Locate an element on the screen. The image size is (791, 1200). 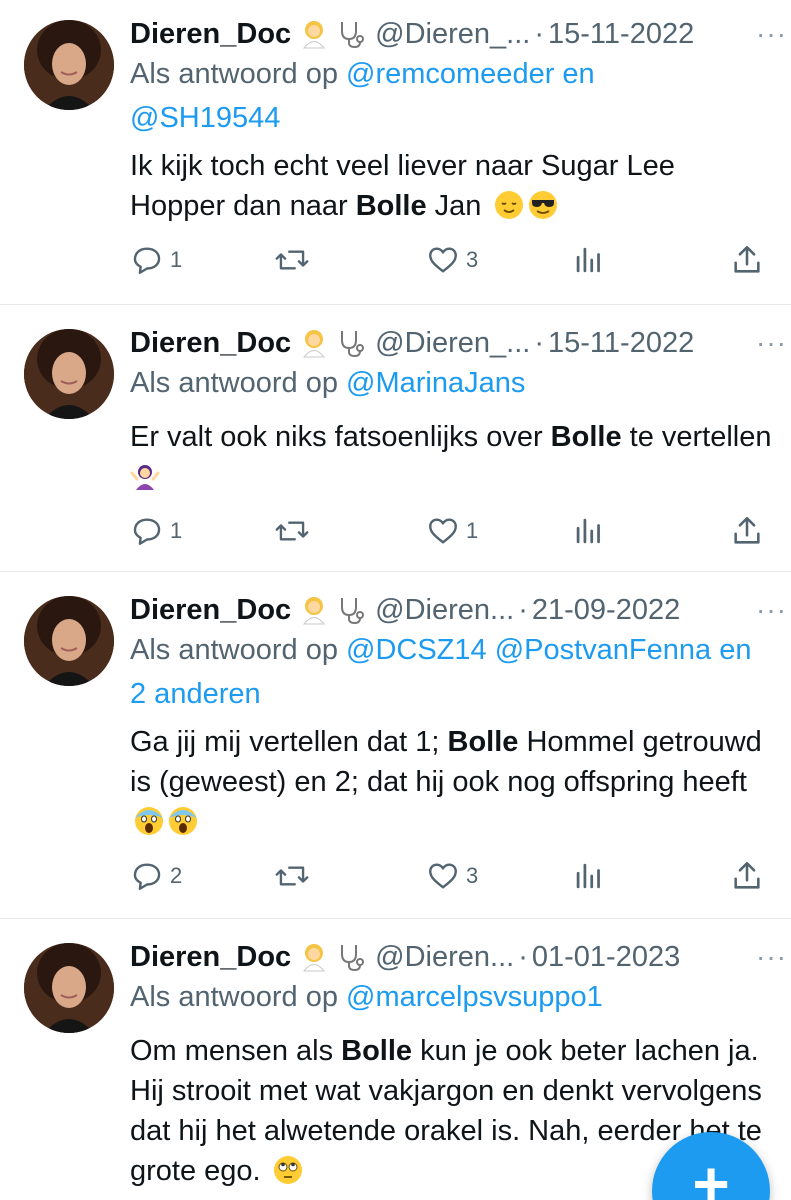
reply-count: 2 is located at coordinates (176, 875).